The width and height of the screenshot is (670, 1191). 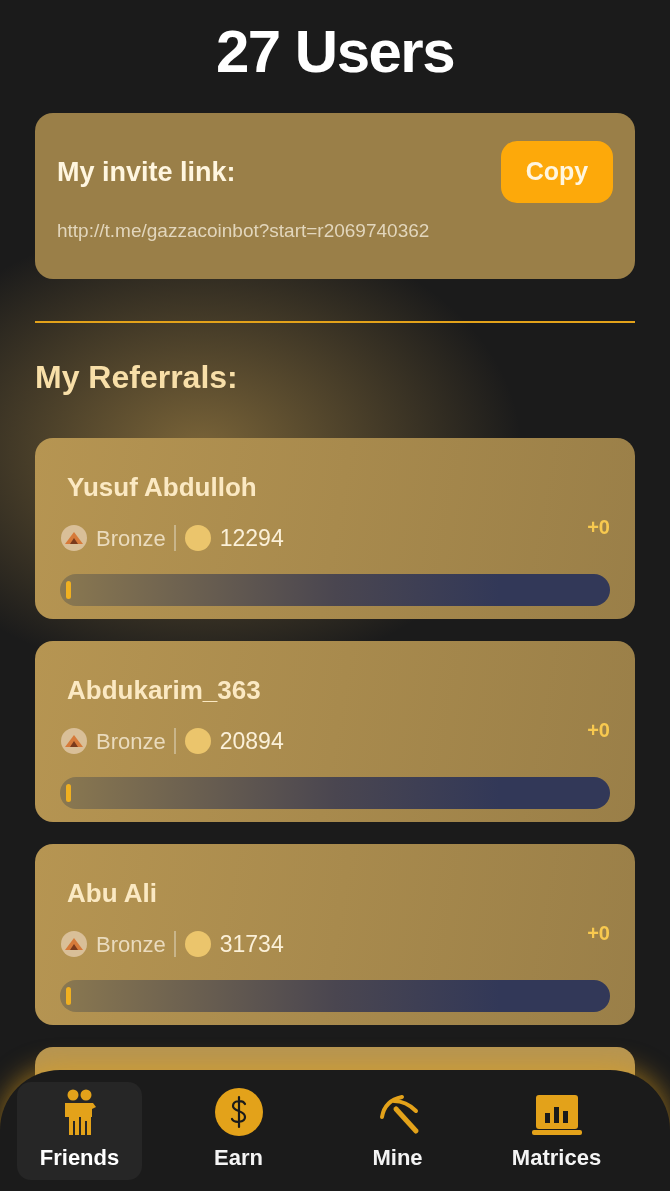 What do you see at coordinates (79, 1112) in the screenshot?
I see `friends-icon` at bounding box center [79, 1112].